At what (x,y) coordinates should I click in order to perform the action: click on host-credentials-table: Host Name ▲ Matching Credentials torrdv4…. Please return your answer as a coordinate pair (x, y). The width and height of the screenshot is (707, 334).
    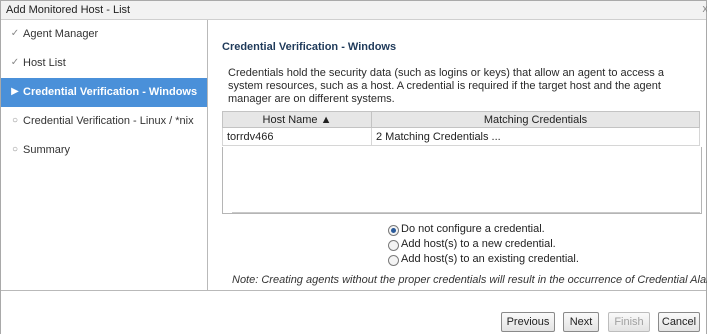
    Looking at the image, I should click on (461, 128).